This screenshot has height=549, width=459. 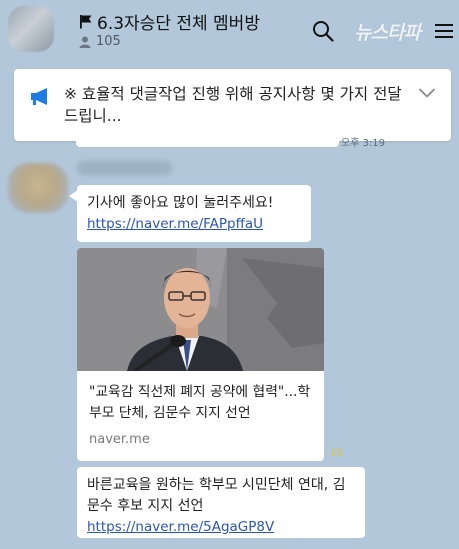 I want to click on message-time: 오후 3:19, so click(x=363, y=143).